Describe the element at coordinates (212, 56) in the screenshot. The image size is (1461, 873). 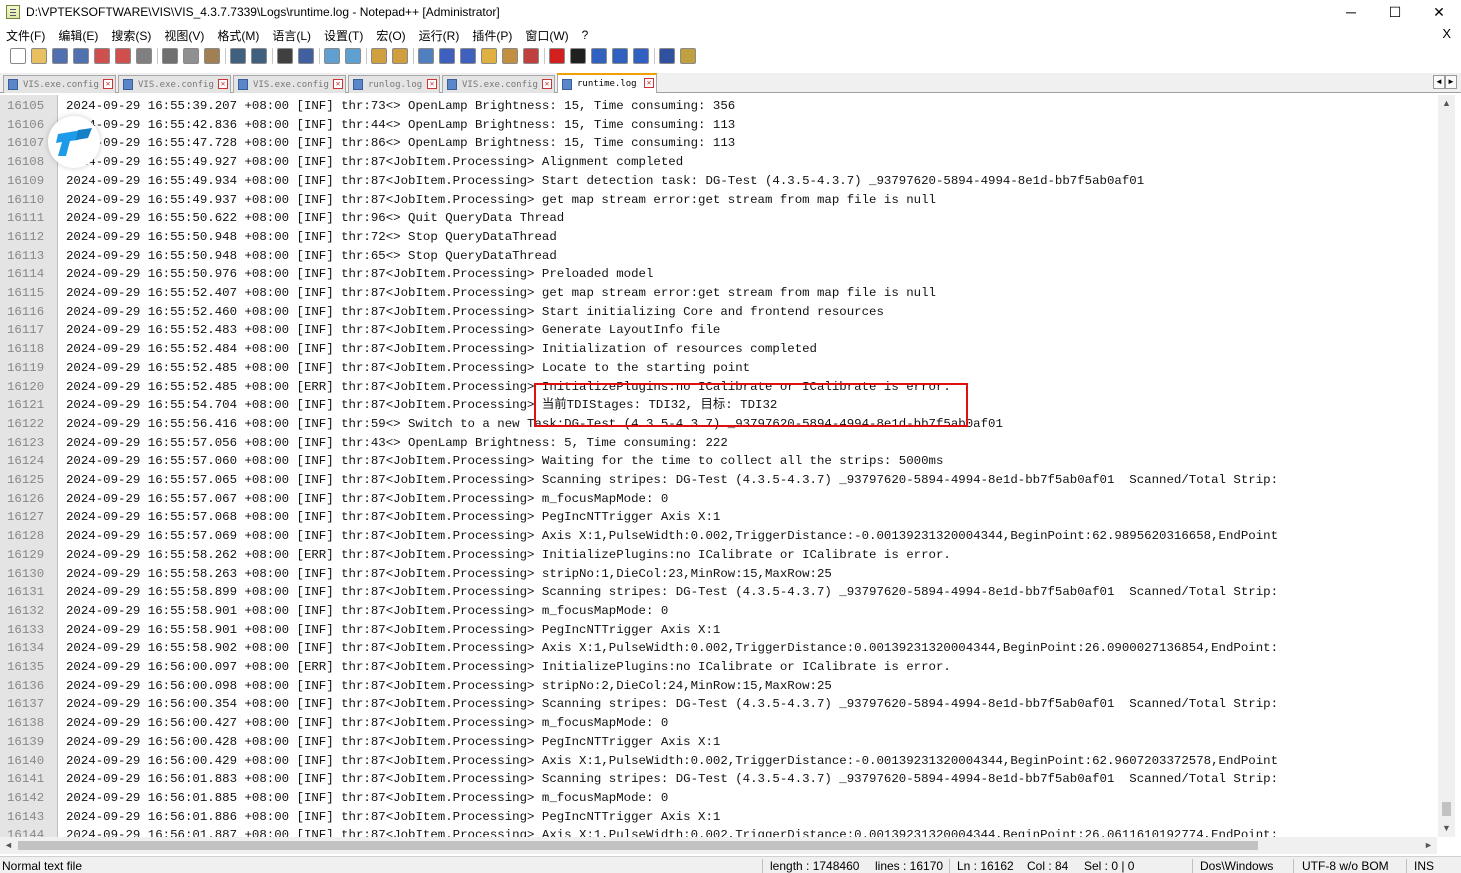
I see `paste-icon` at that location.